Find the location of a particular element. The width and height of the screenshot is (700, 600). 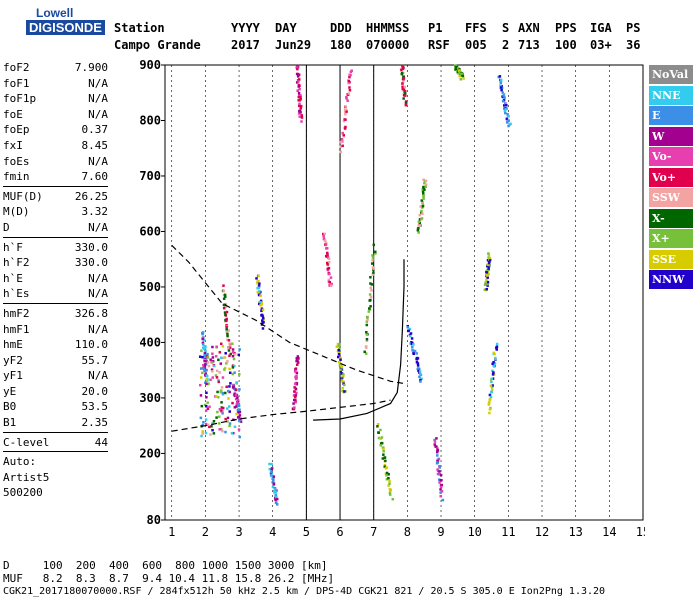

x-tick-label: 8 is located at coordinates (407, 532).